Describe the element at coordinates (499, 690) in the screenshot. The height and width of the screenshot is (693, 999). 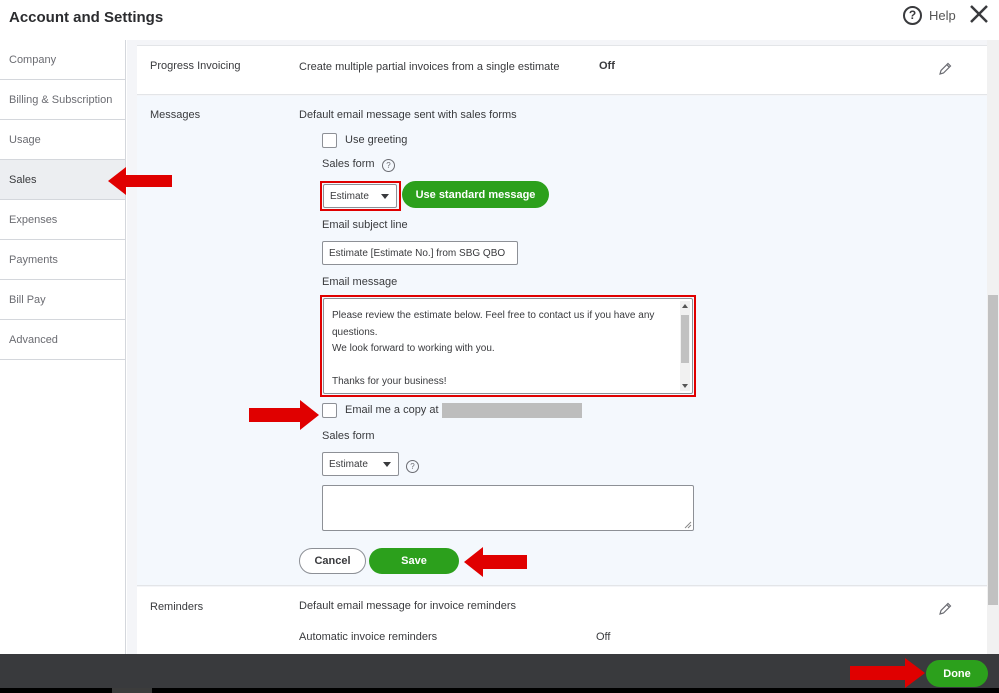
I see `taskbar-strip` at that location.